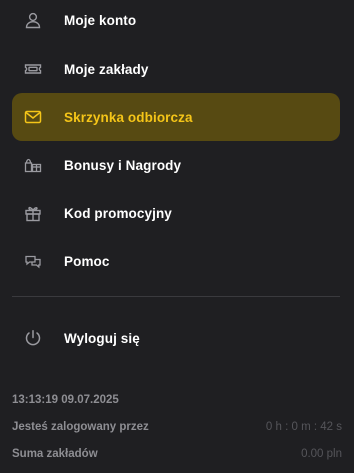 Image resolution: width=354 pixels, height=473 pixels. What do you see at coordinates (118, 213) in the screenshot?
I see `menu-item-label: Kod promocyjny` at bounding box center [118, 213].